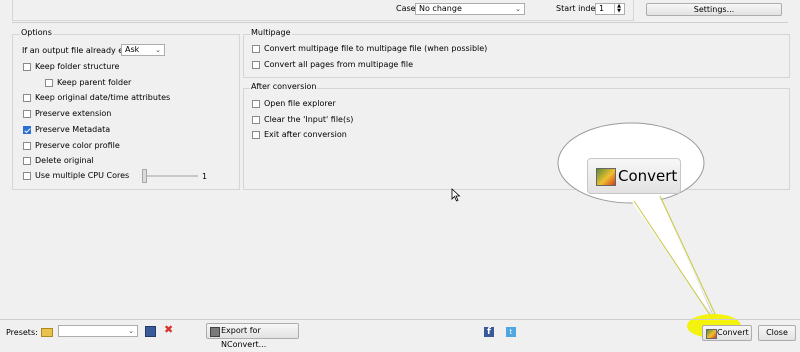 The image size is (800, 352). Describe the element at coordinates (150, 331) in the screenshot. I see `save-icon` at that location.